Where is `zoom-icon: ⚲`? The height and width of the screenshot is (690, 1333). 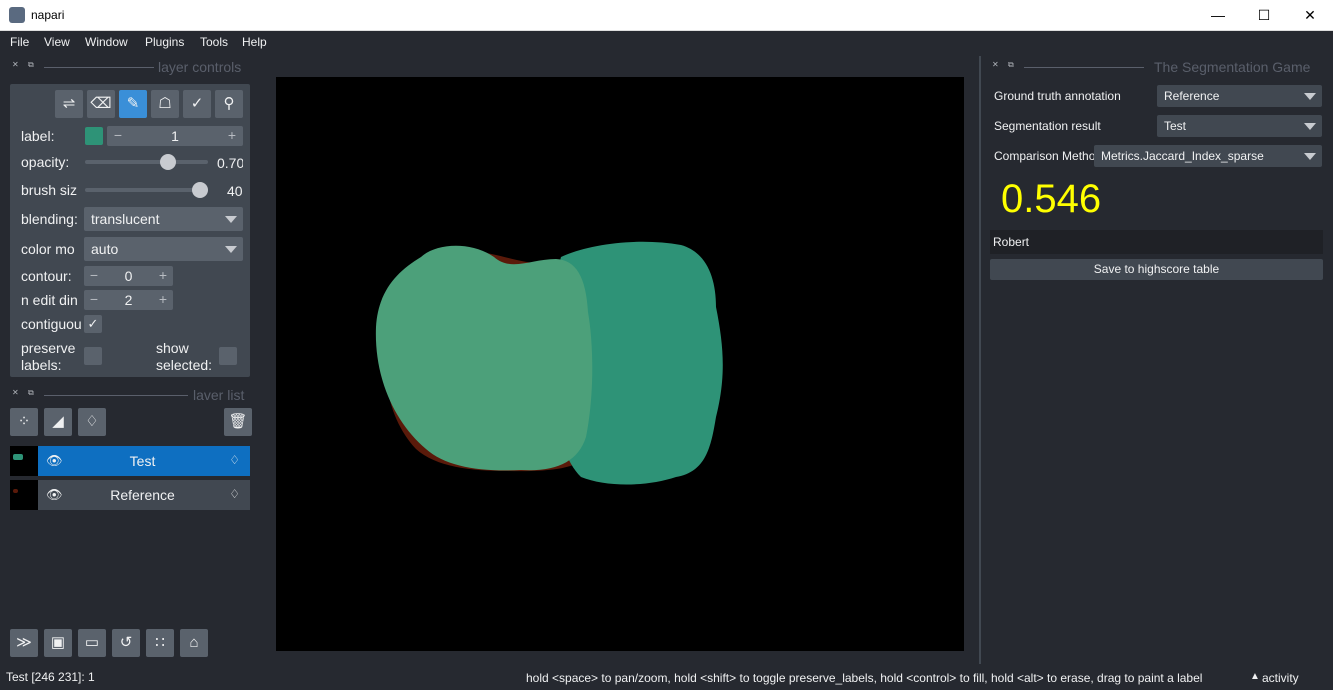
zoom-icon: ⚲ is located at coordinates (229, 103).